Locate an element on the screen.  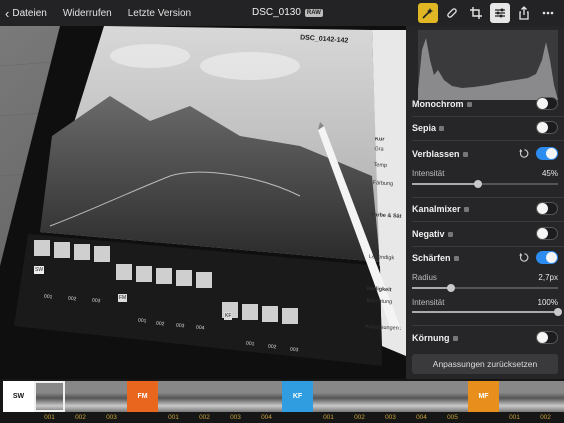
filter-group-sw: SW is located at coordinates (18, 396).